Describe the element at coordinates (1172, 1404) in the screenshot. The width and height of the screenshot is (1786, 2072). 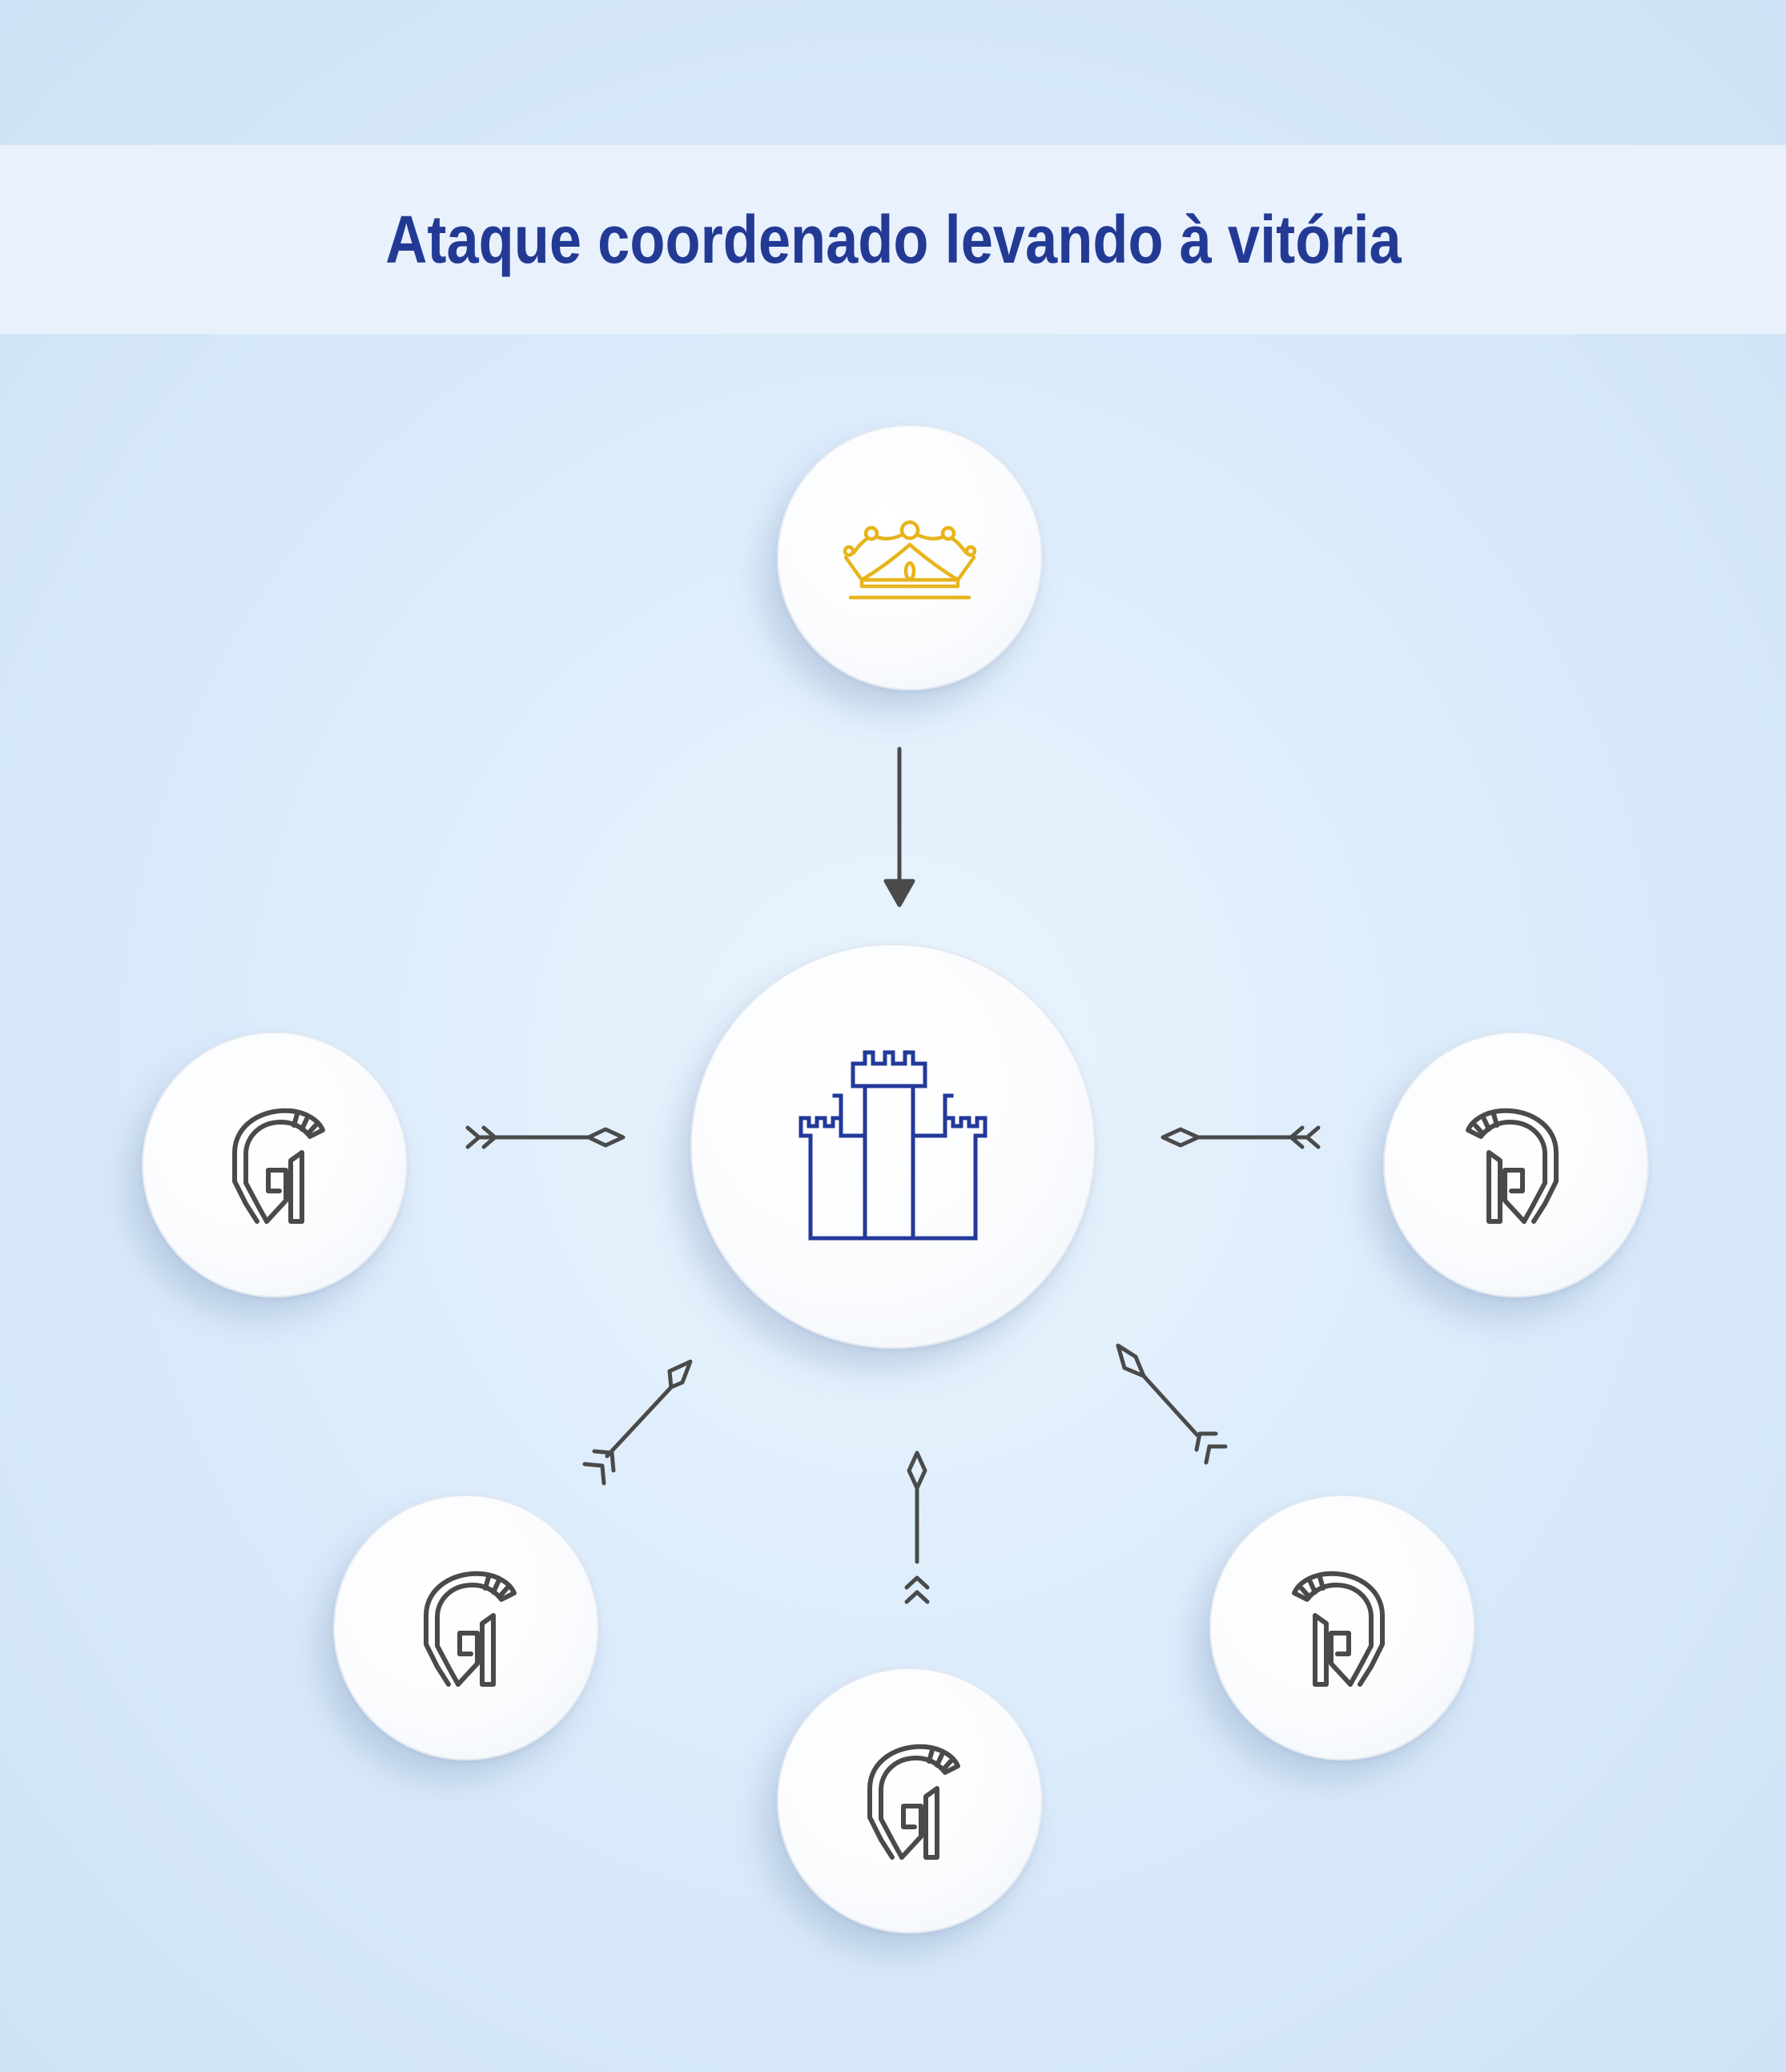
I see `spear-bottom-right` at that location.